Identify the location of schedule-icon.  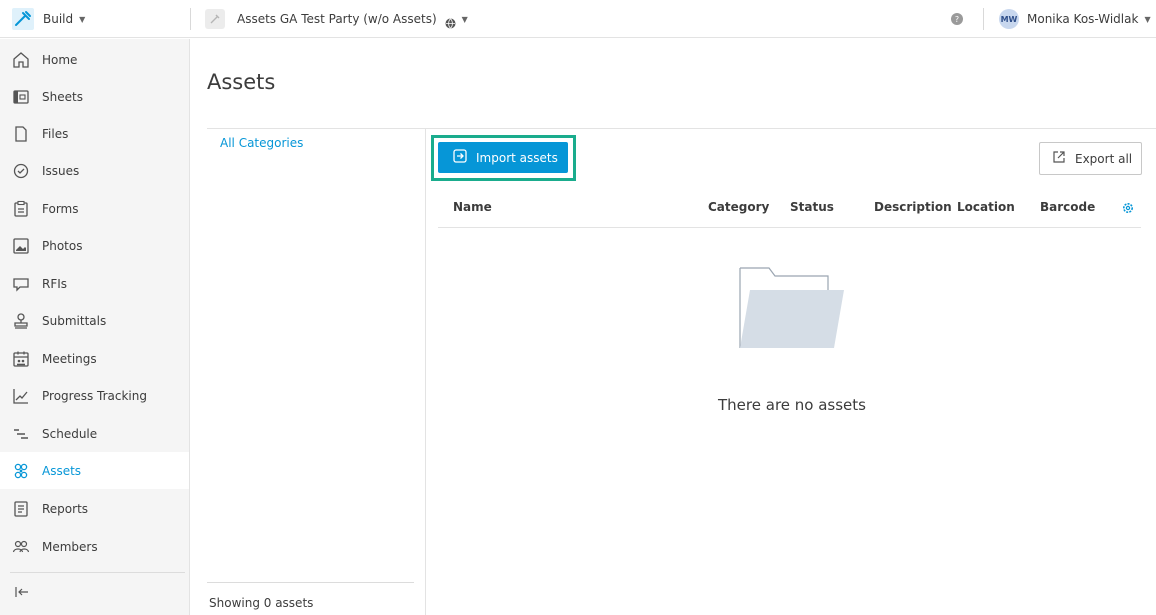
(21, 434).